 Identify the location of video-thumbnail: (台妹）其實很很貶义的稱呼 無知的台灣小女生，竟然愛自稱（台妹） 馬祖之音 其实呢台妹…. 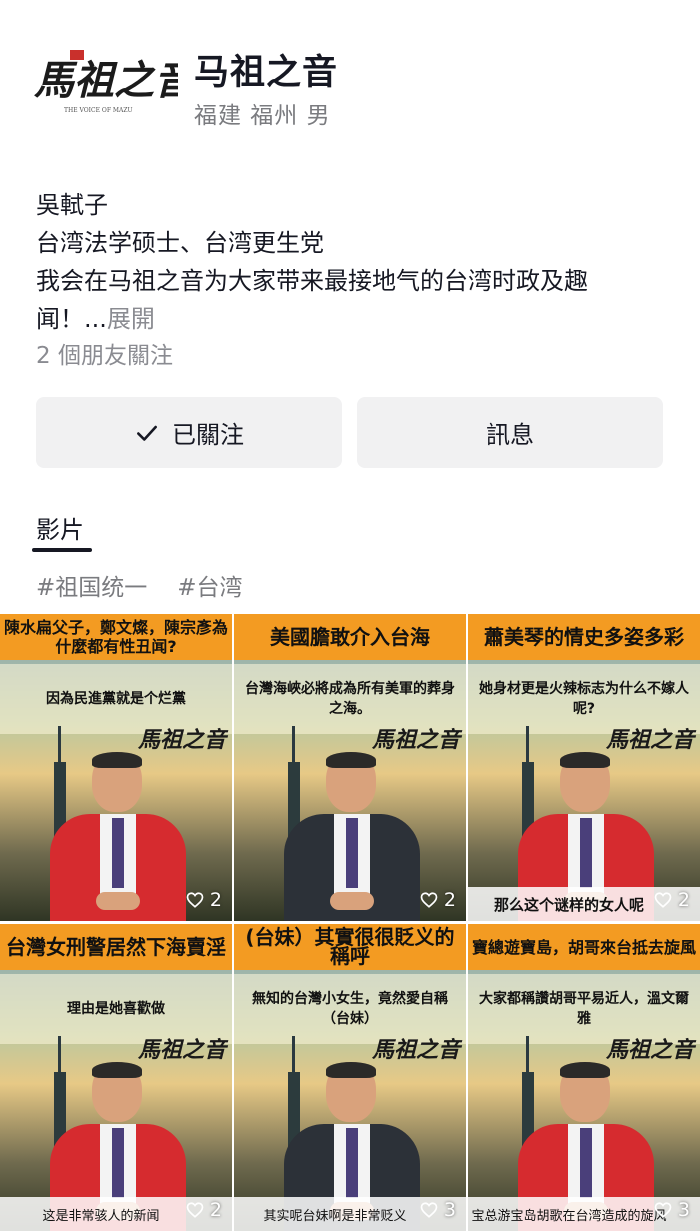
(350, 1077).